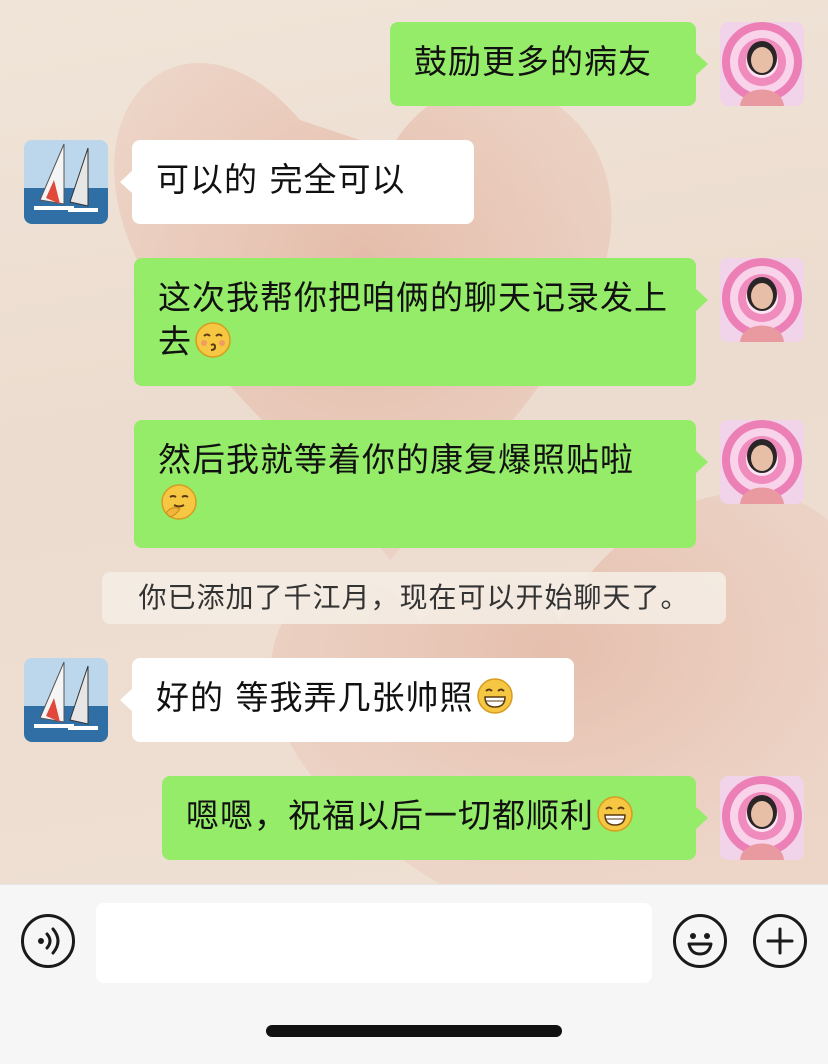 This screenshot has height=1064, width=828. What do you see at coordinates (374, 943) in the screenshot?
I see `message-input` at bounding box center [374, 943].